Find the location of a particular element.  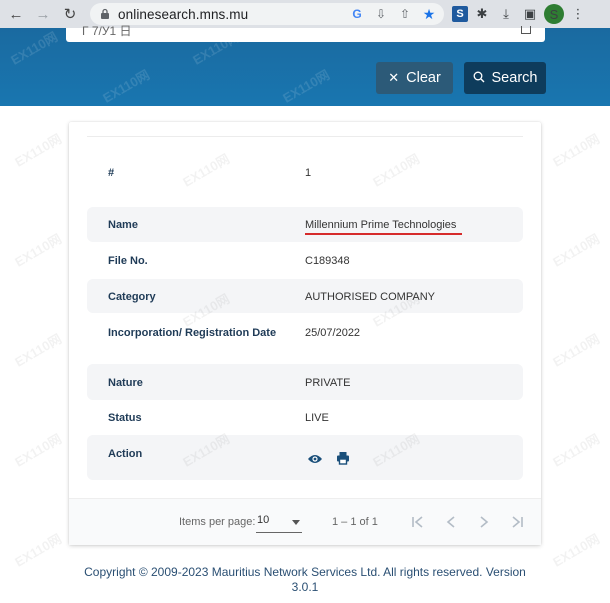

menu-kebab-icon: ⋮ is located at coordinates (578, 14).